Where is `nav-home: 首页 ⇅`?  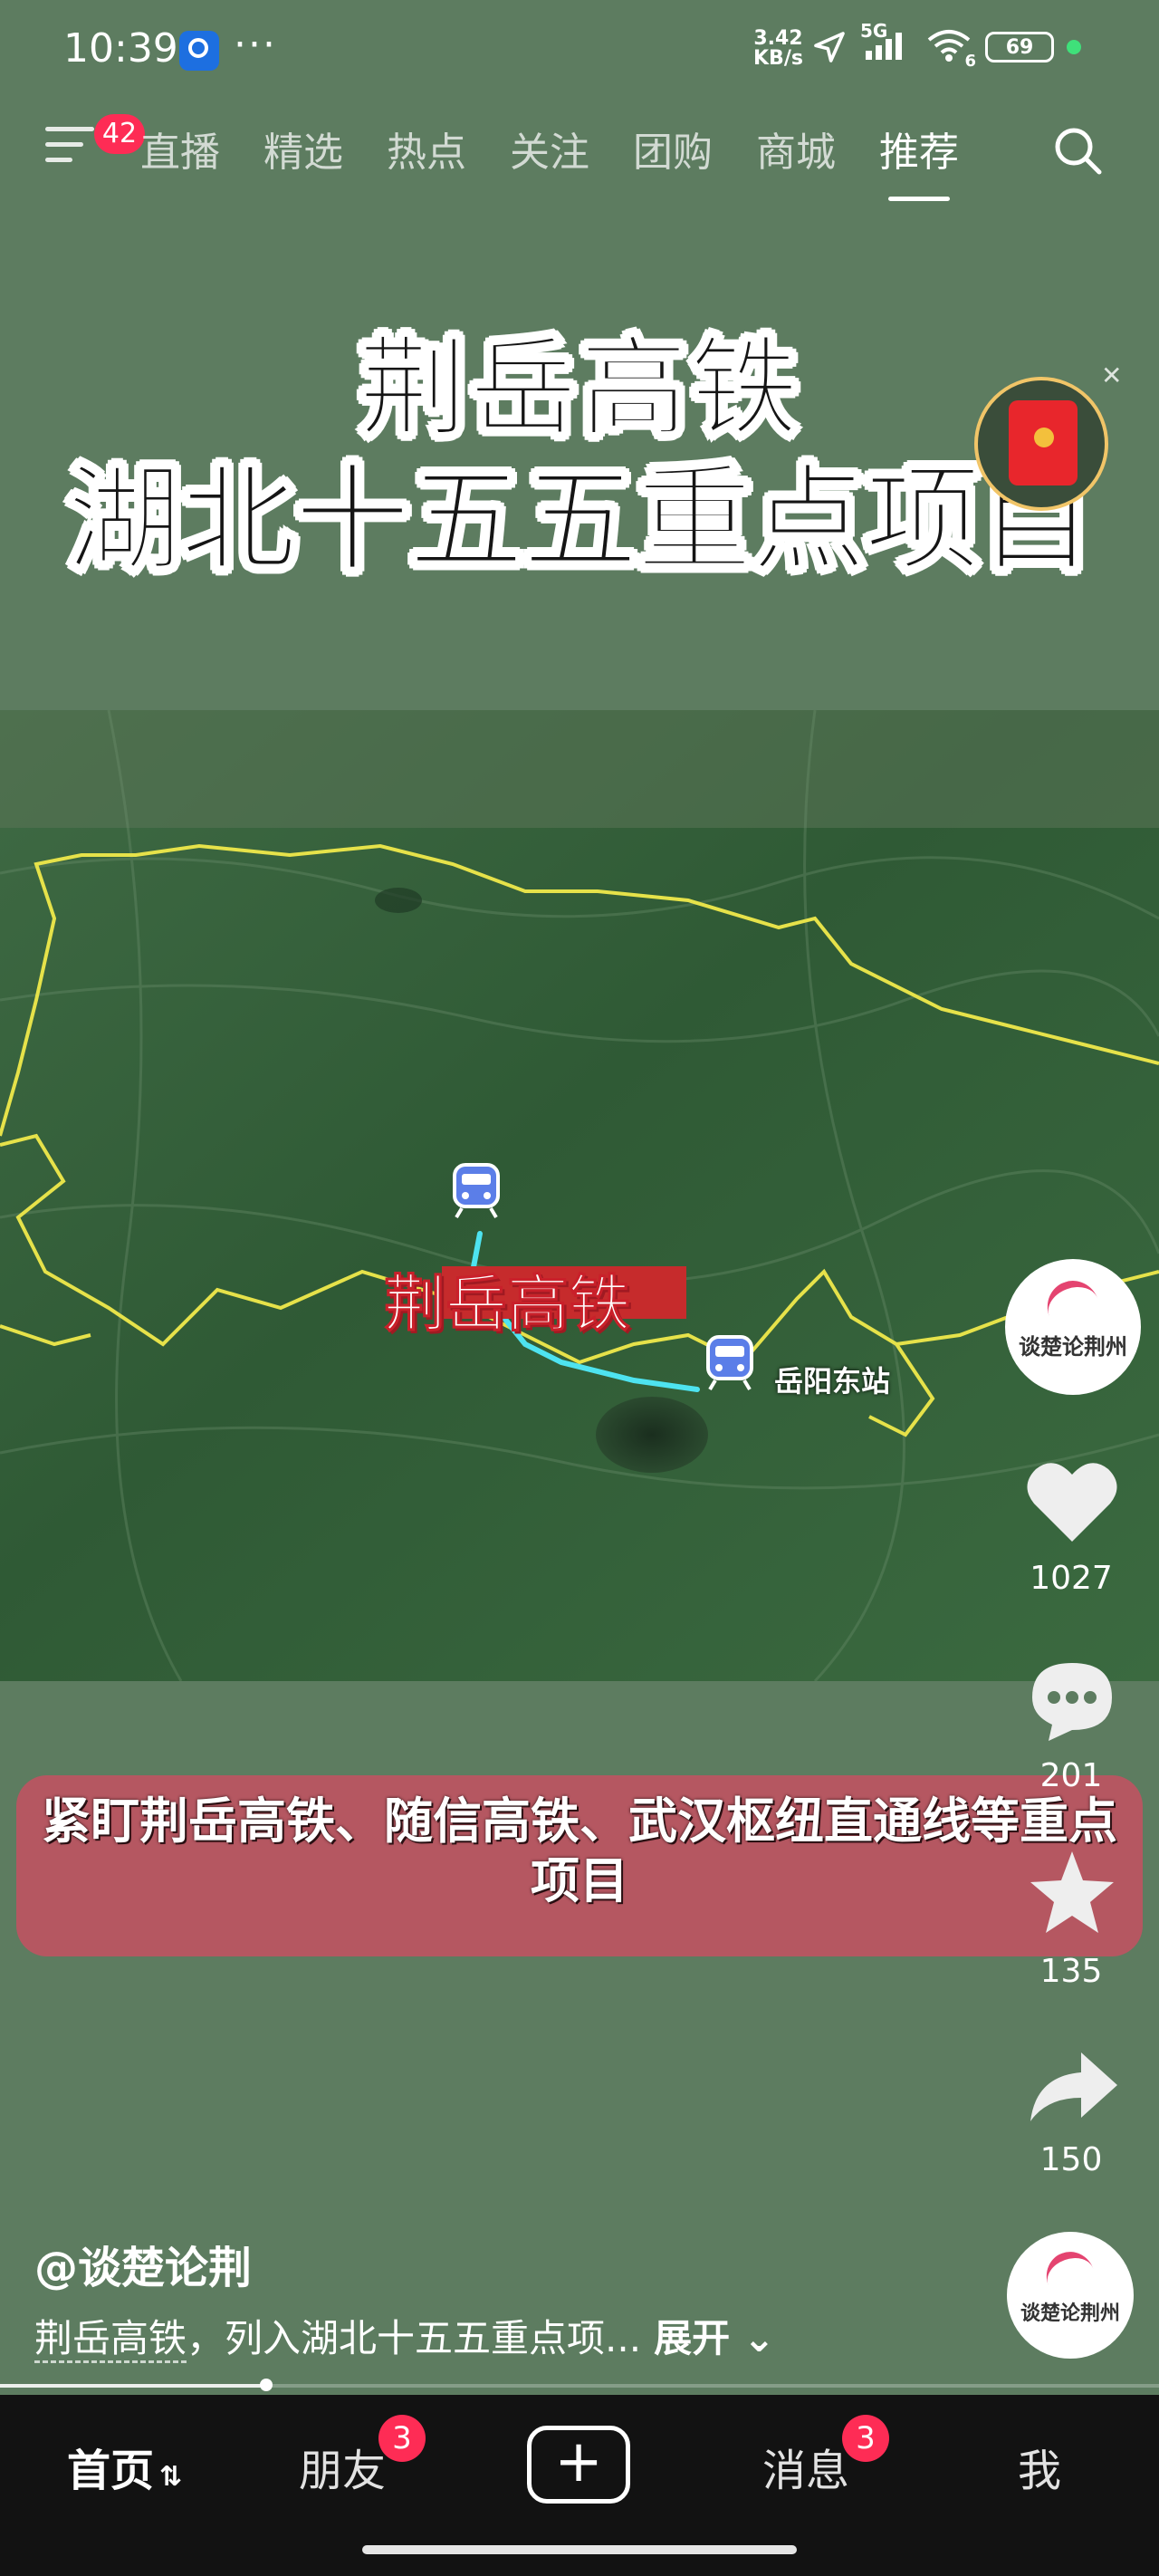 nav-home: 首页 ⇅ is located at coordinates (125, 2466).